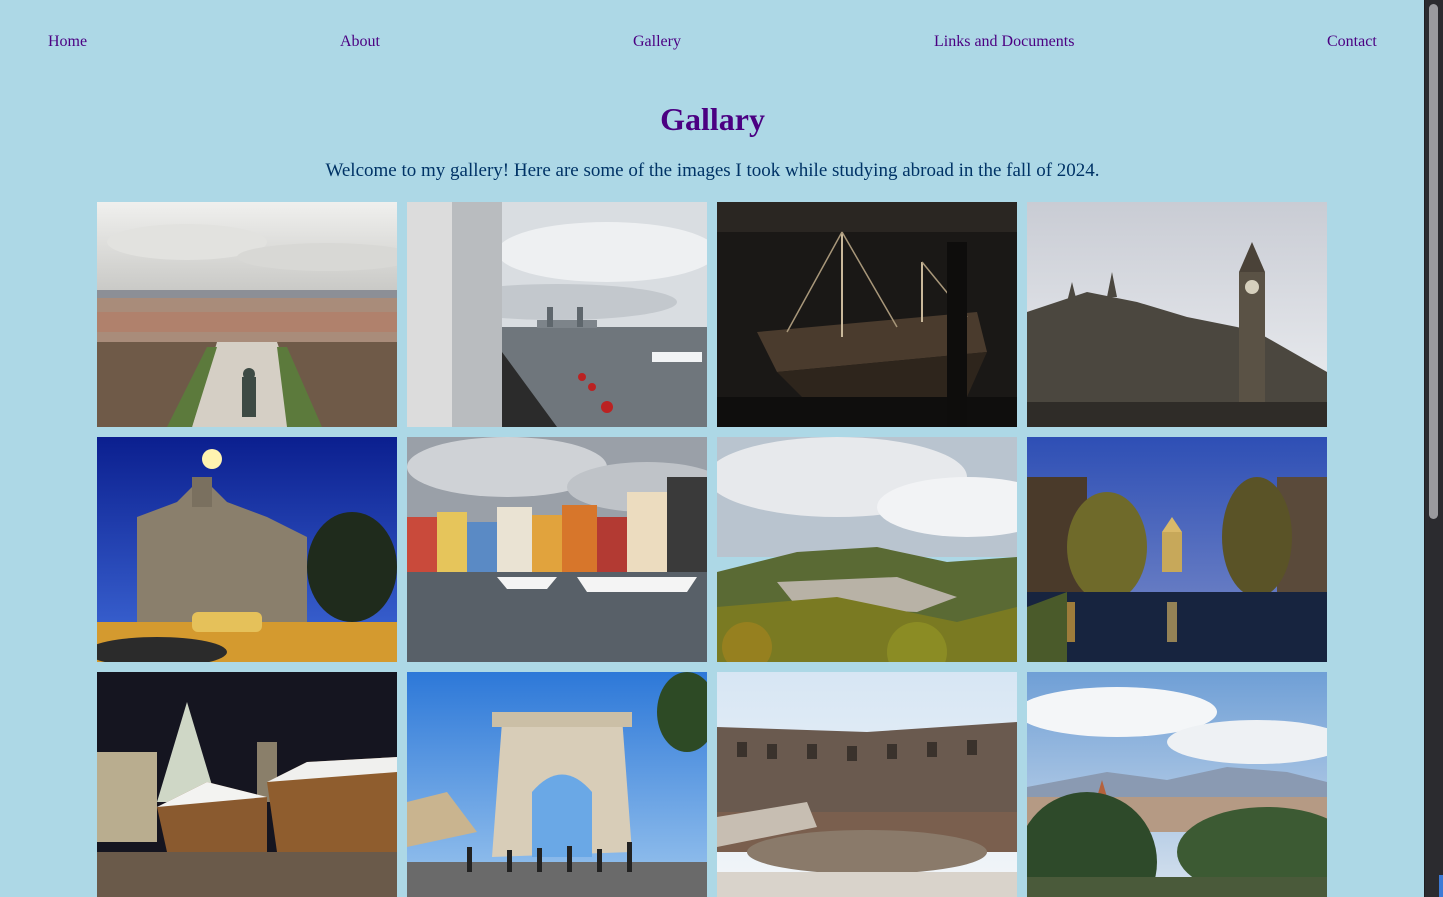 The width and height of the screenshot is (1443, 897). Describe the element at coordinates (1441, 886) in the screenshot. I see `scrollbar-corner-accent` at that location.